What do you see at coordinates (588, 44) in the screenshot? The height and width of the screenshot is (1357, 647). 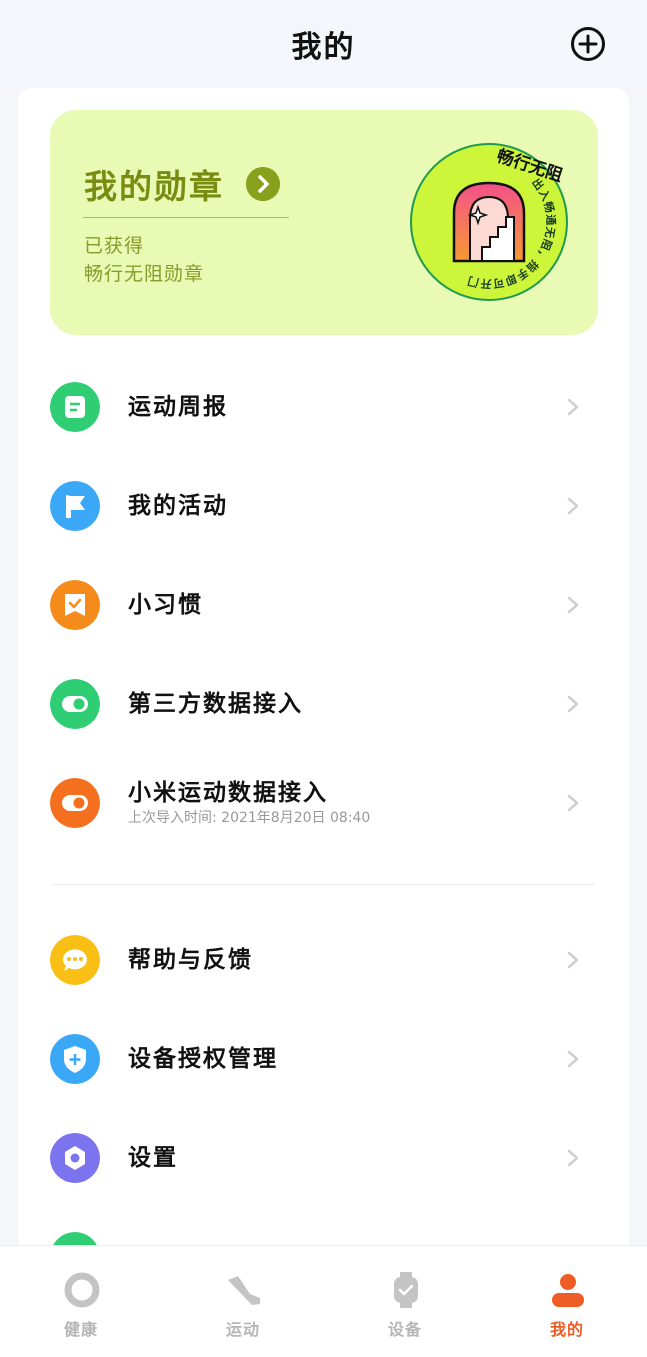 I see `plus-circle-icon` at bounding box center [588, 44].